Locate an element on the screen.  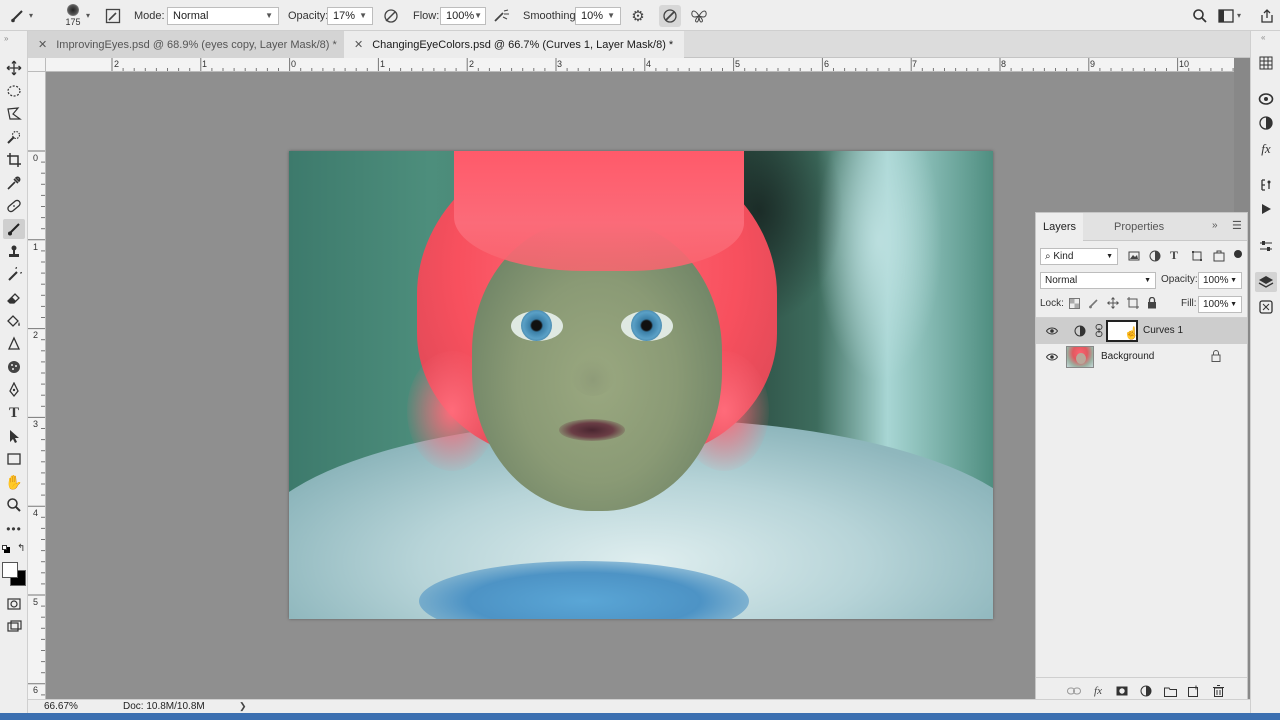
collapse-toolbox-icon: » is located at coordinates (6, 38).